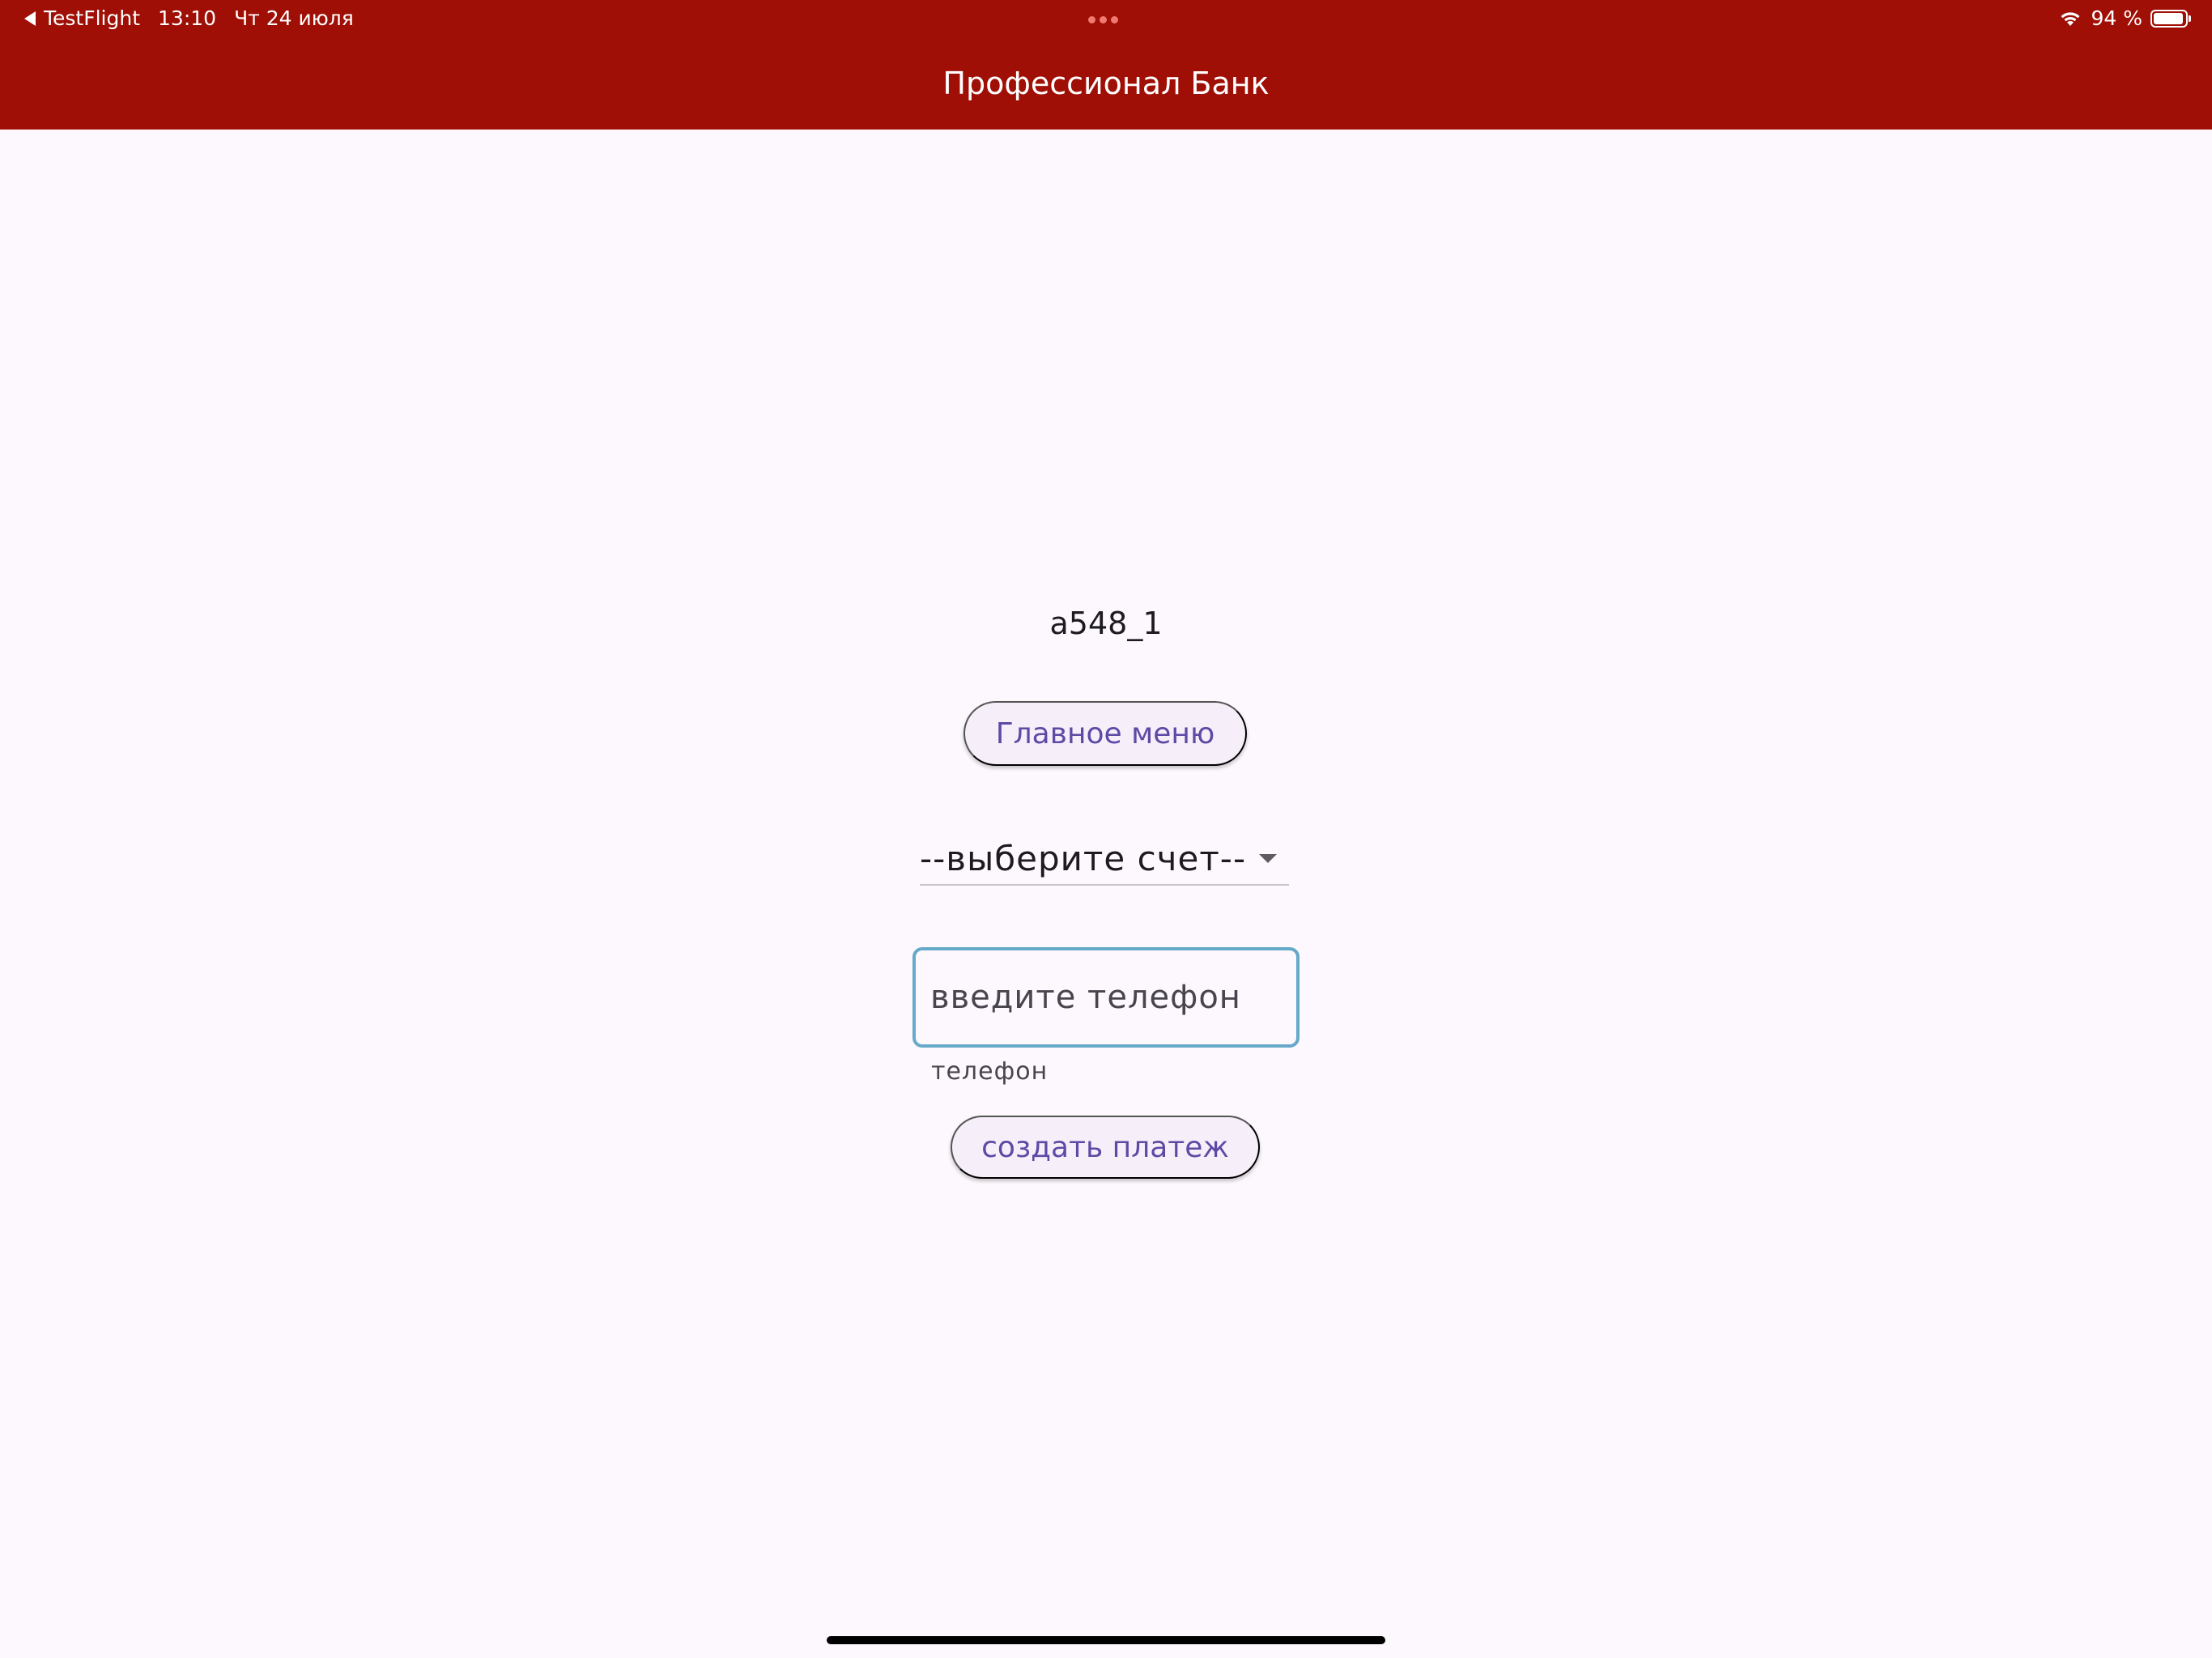 This screenshot has width=2212, height=1658. What do you see at coordinates (2116, 18) in the screenshot?
I see `battery-percent: 94 %` at bounding box center [2116, 18].